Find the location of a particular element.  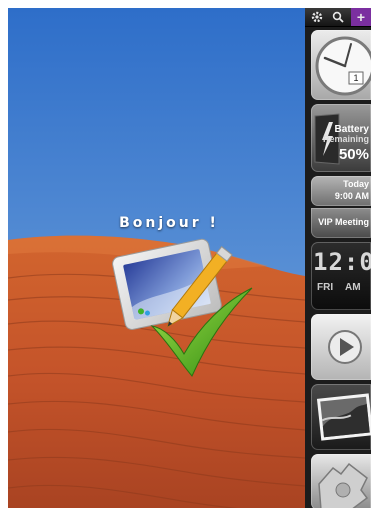

battery-percent: 50% is located at coordinates (353, 154).